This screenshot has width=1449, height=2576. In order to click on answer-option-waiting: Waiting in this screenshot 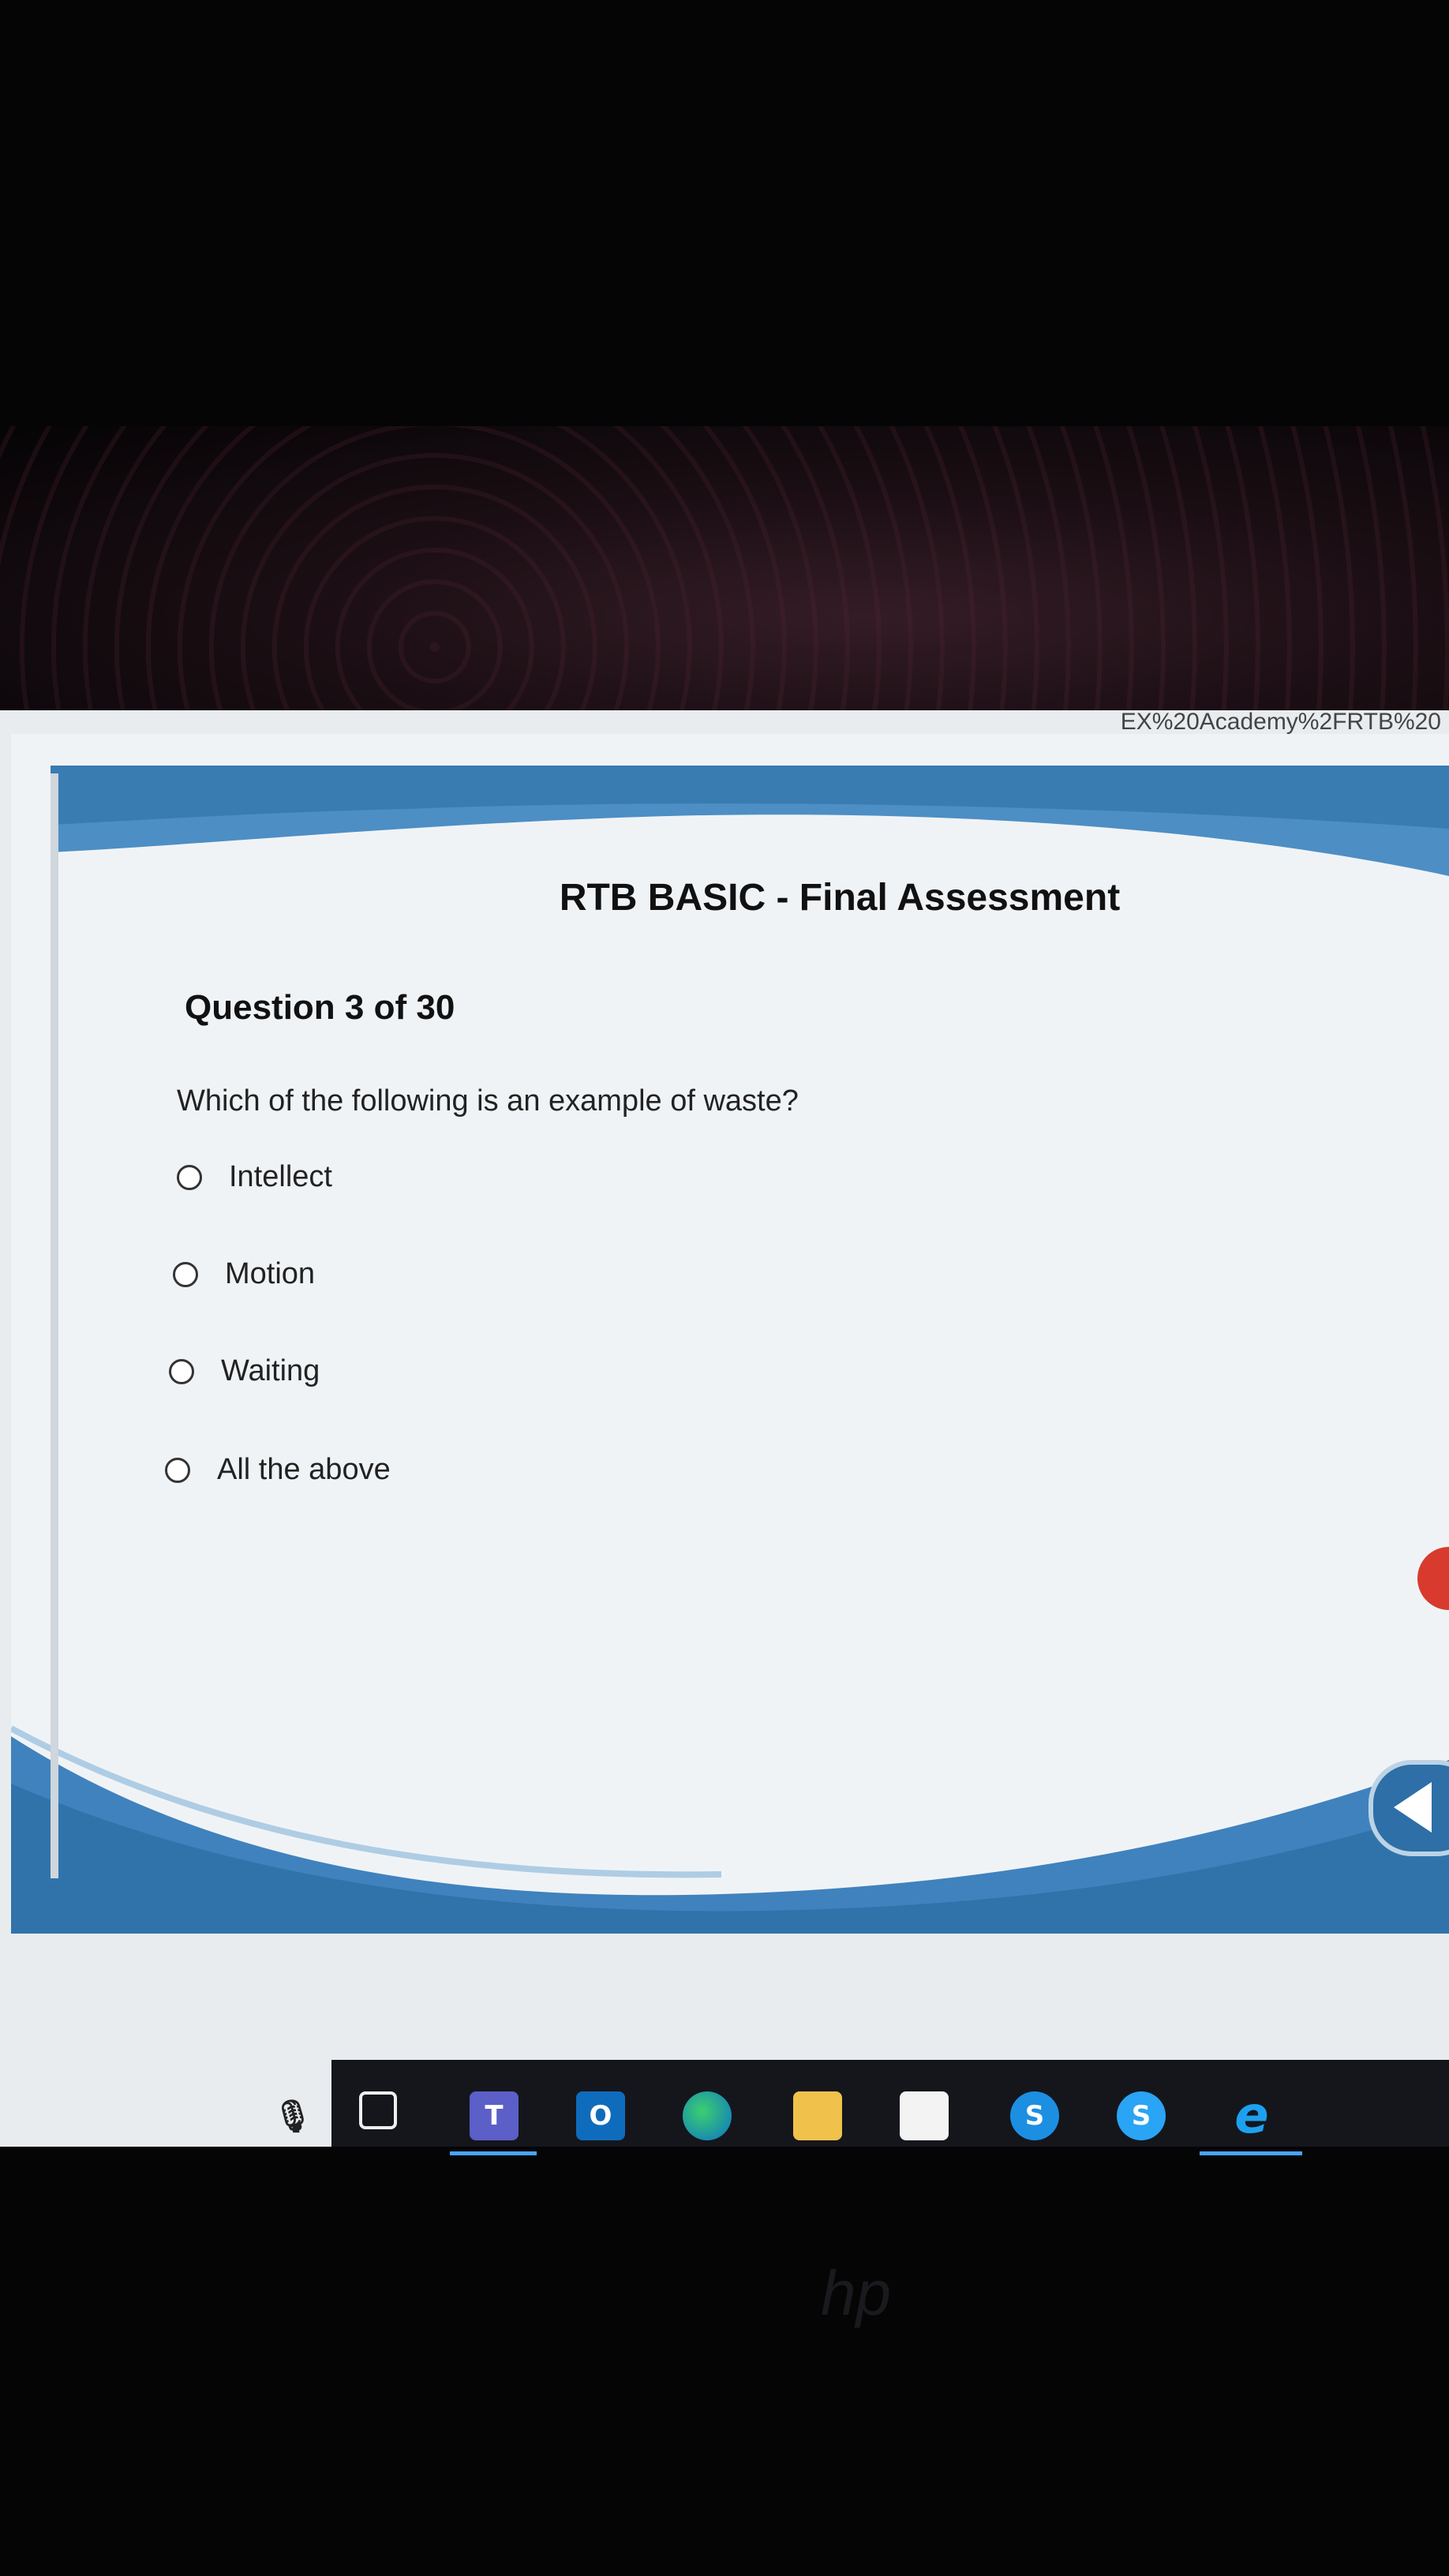, I will do `click(244, 1371)`.